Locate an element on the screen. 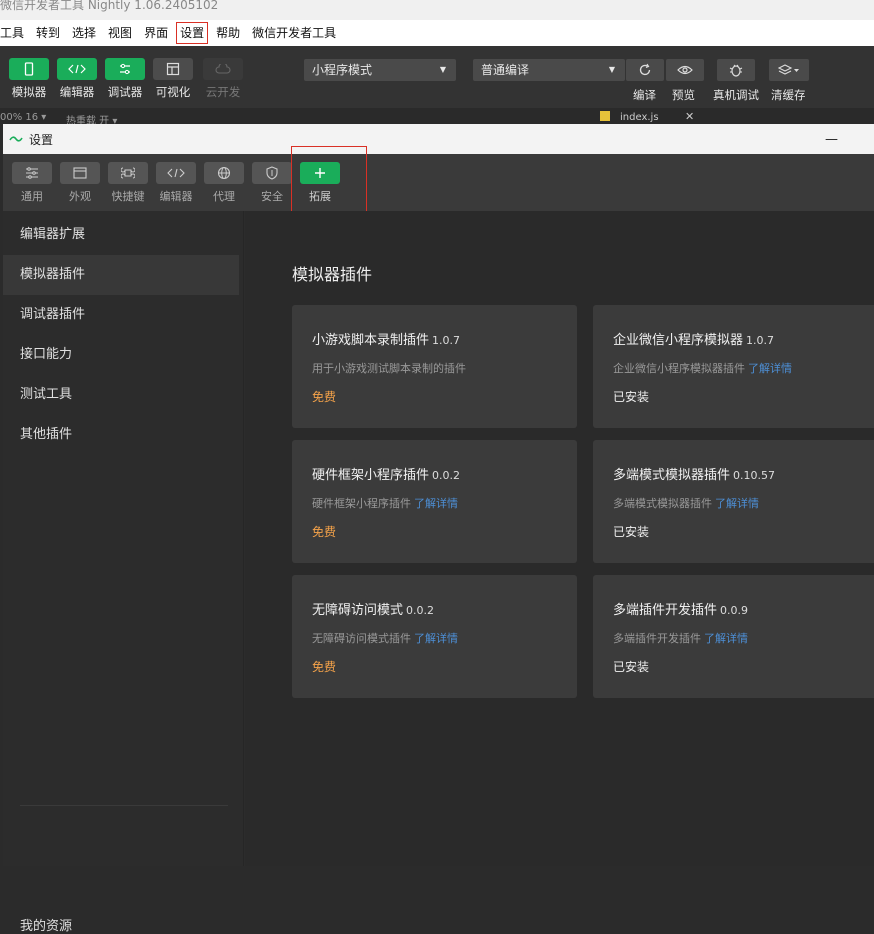  plugin-name: 无障碍访问模式 is located at coordinates (358, 610).